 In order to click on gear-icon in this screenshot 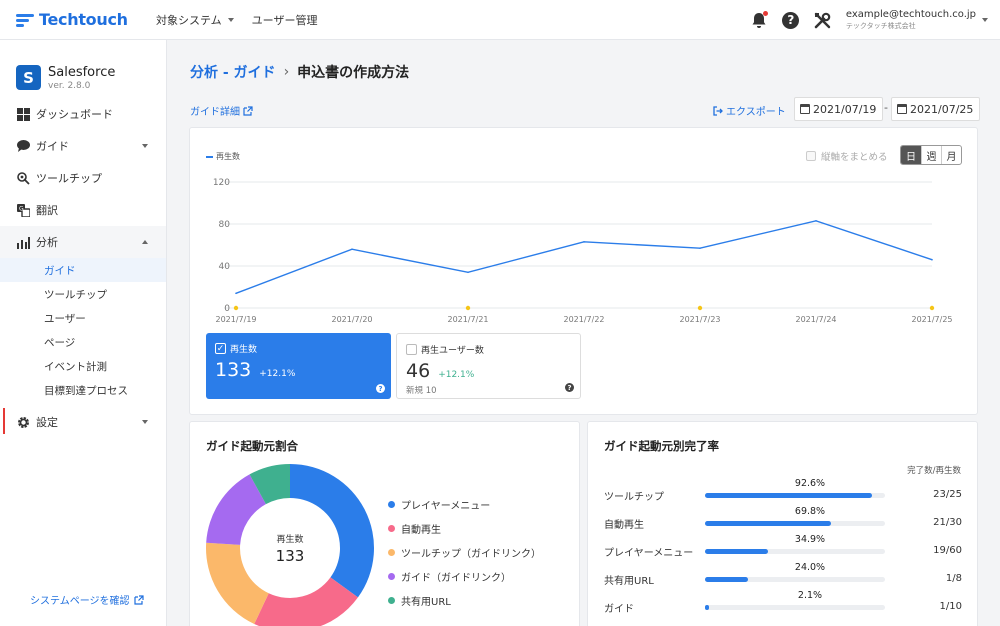, I will do `click(23, 422)`.